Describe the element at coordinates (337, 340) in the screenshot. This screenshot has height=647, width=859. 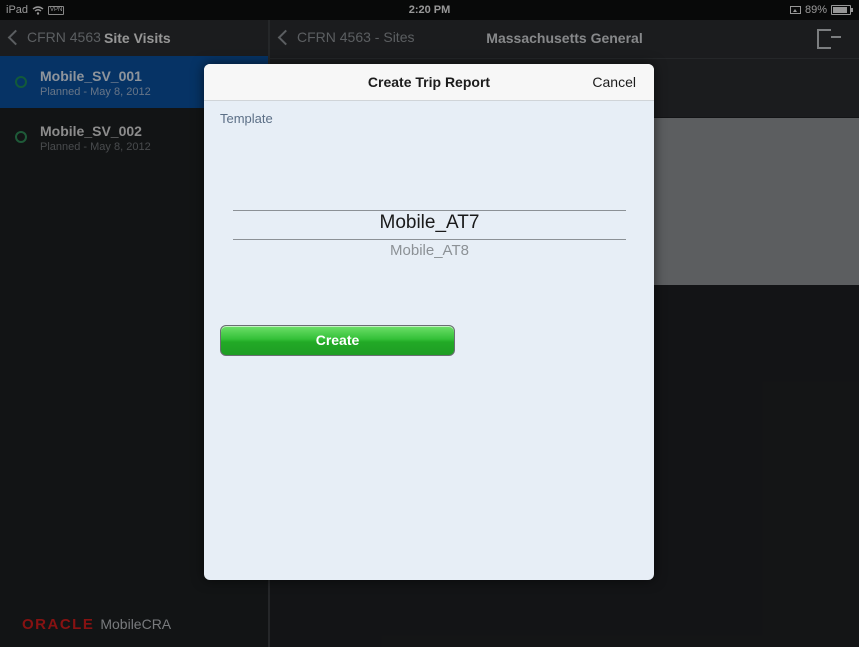
I see `create-button: Create` at that location.